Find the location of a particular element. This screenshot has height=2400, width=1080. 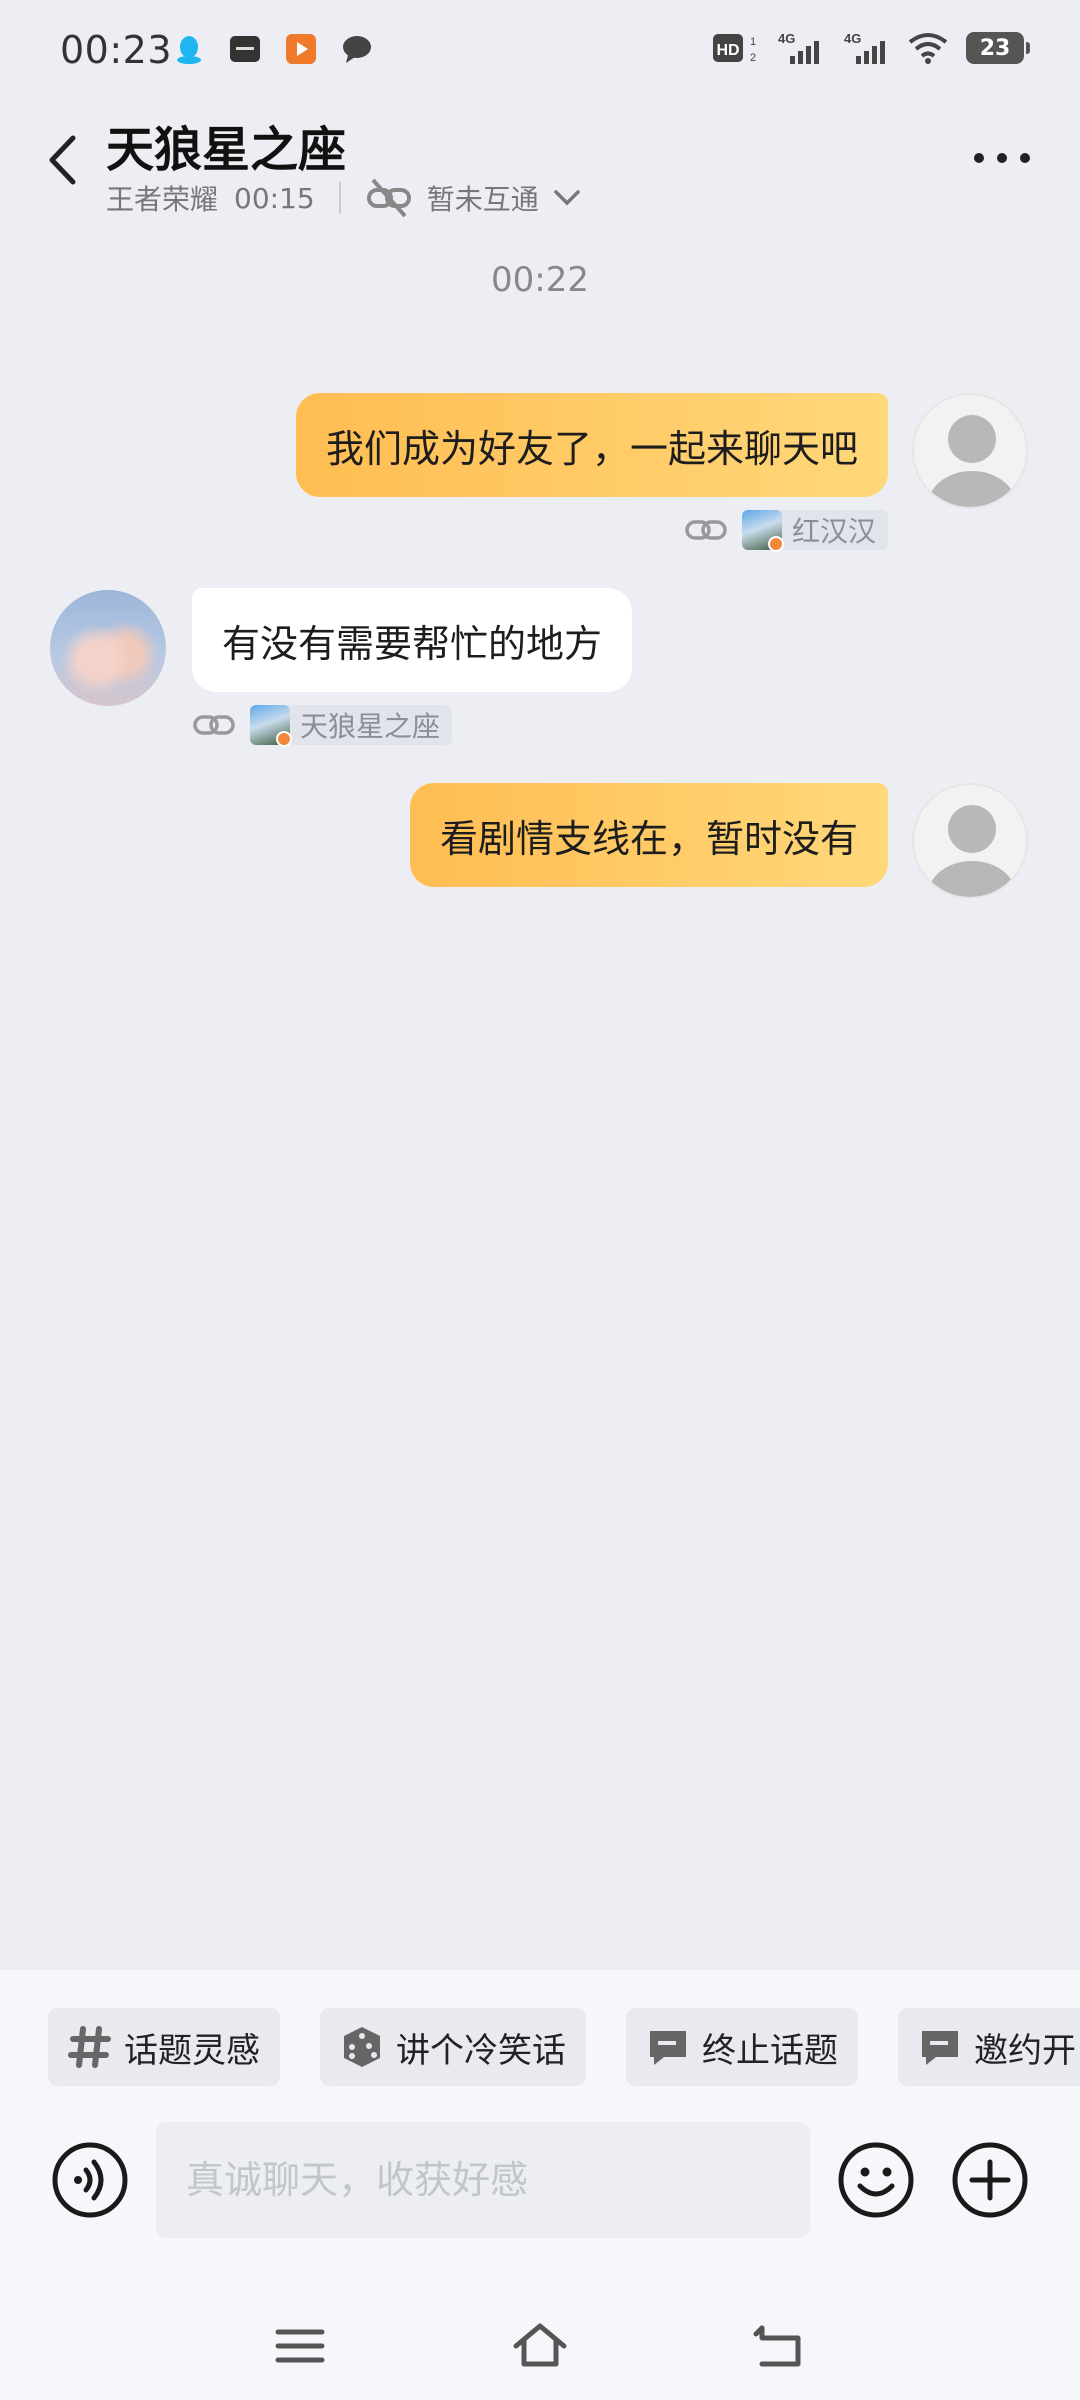

quick-actions: 话题灵感 讲个冷笑话 终止话题 邀约开 is located at coordinates (564, 2047).